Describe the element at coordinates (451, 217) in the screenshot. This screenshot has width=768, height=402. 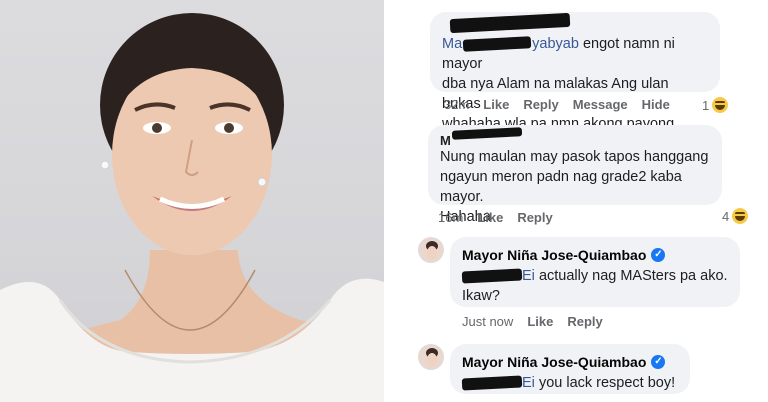
I see `comment-time: 16m` at that location.